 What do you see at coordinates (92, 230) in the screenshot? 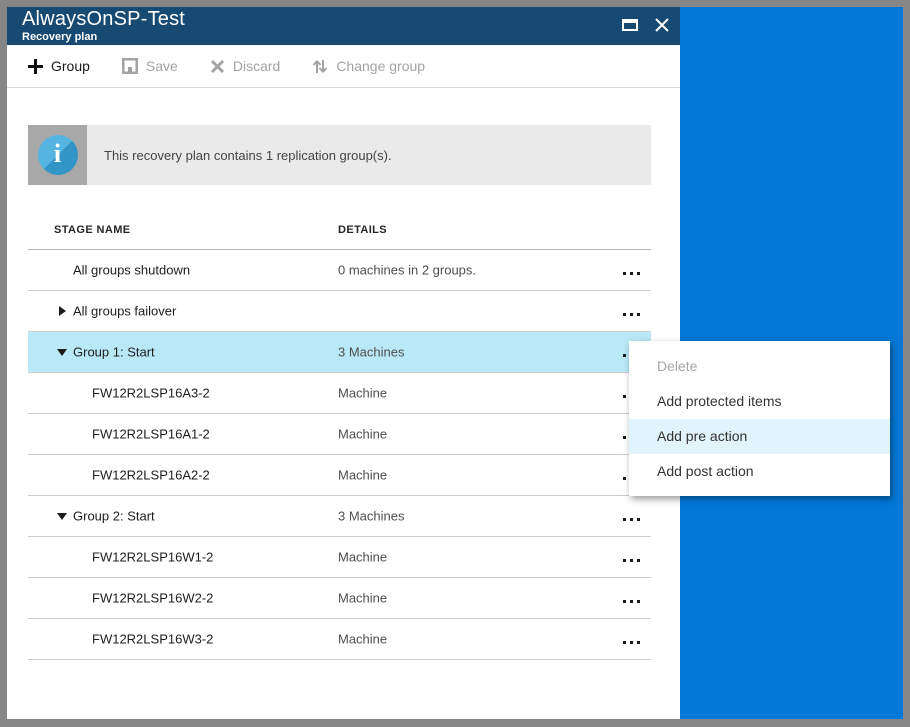
I see `column-header-stage-name: STAGE NAME` at bounding box center [92, 230].